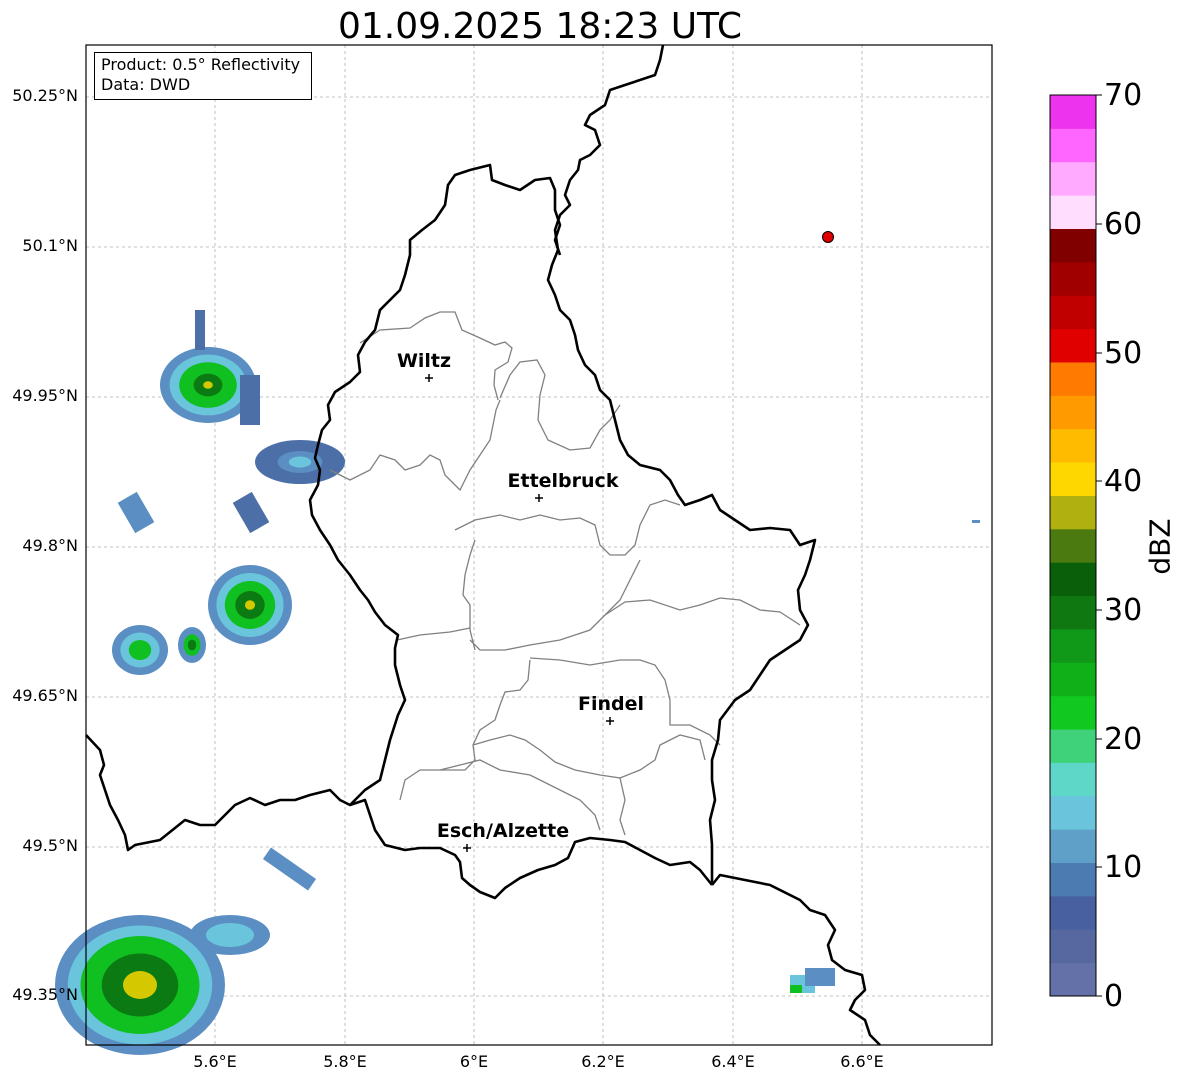  I want to click on colorbar-tick-label: 0, so click(1114, 996).